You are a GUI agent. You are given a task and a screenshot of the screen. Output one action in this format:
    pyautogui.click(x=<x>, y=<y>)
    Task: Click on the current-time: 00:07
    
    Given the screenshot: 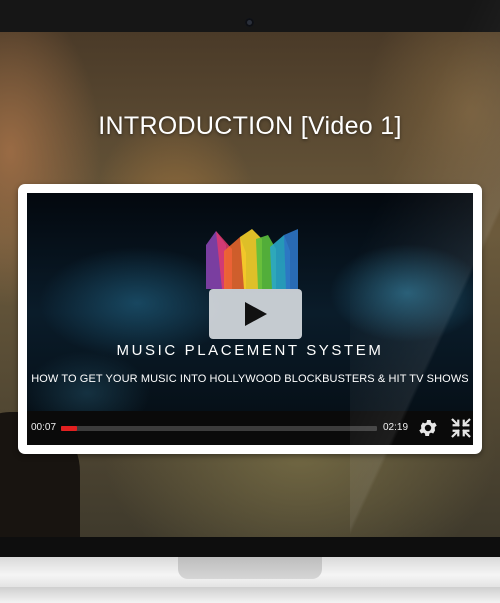 What is the action you would take?
    pyautogui.click(x=44, y=427)
    